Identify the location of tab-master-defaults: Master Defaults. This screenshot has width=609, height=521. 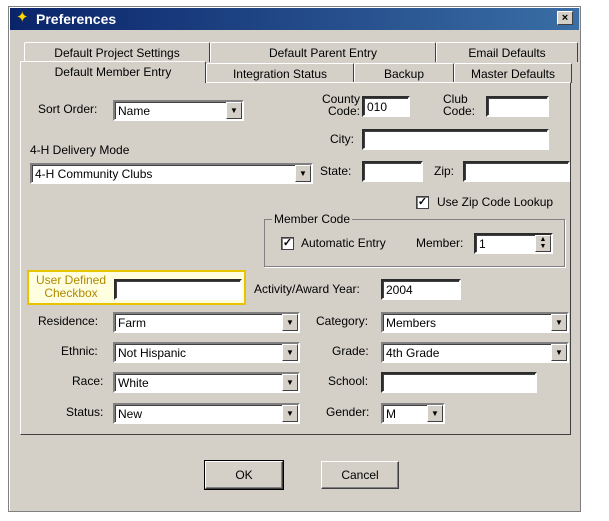
(513, 73).